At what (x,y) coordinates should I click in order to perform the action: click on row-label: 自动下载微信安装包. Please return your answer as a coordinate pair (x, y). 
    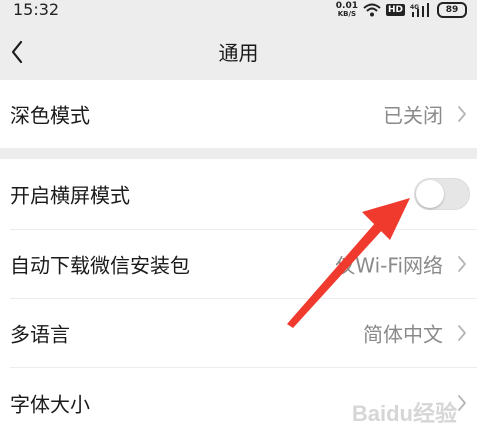
    Looking at the image, I should click on (100, 265).